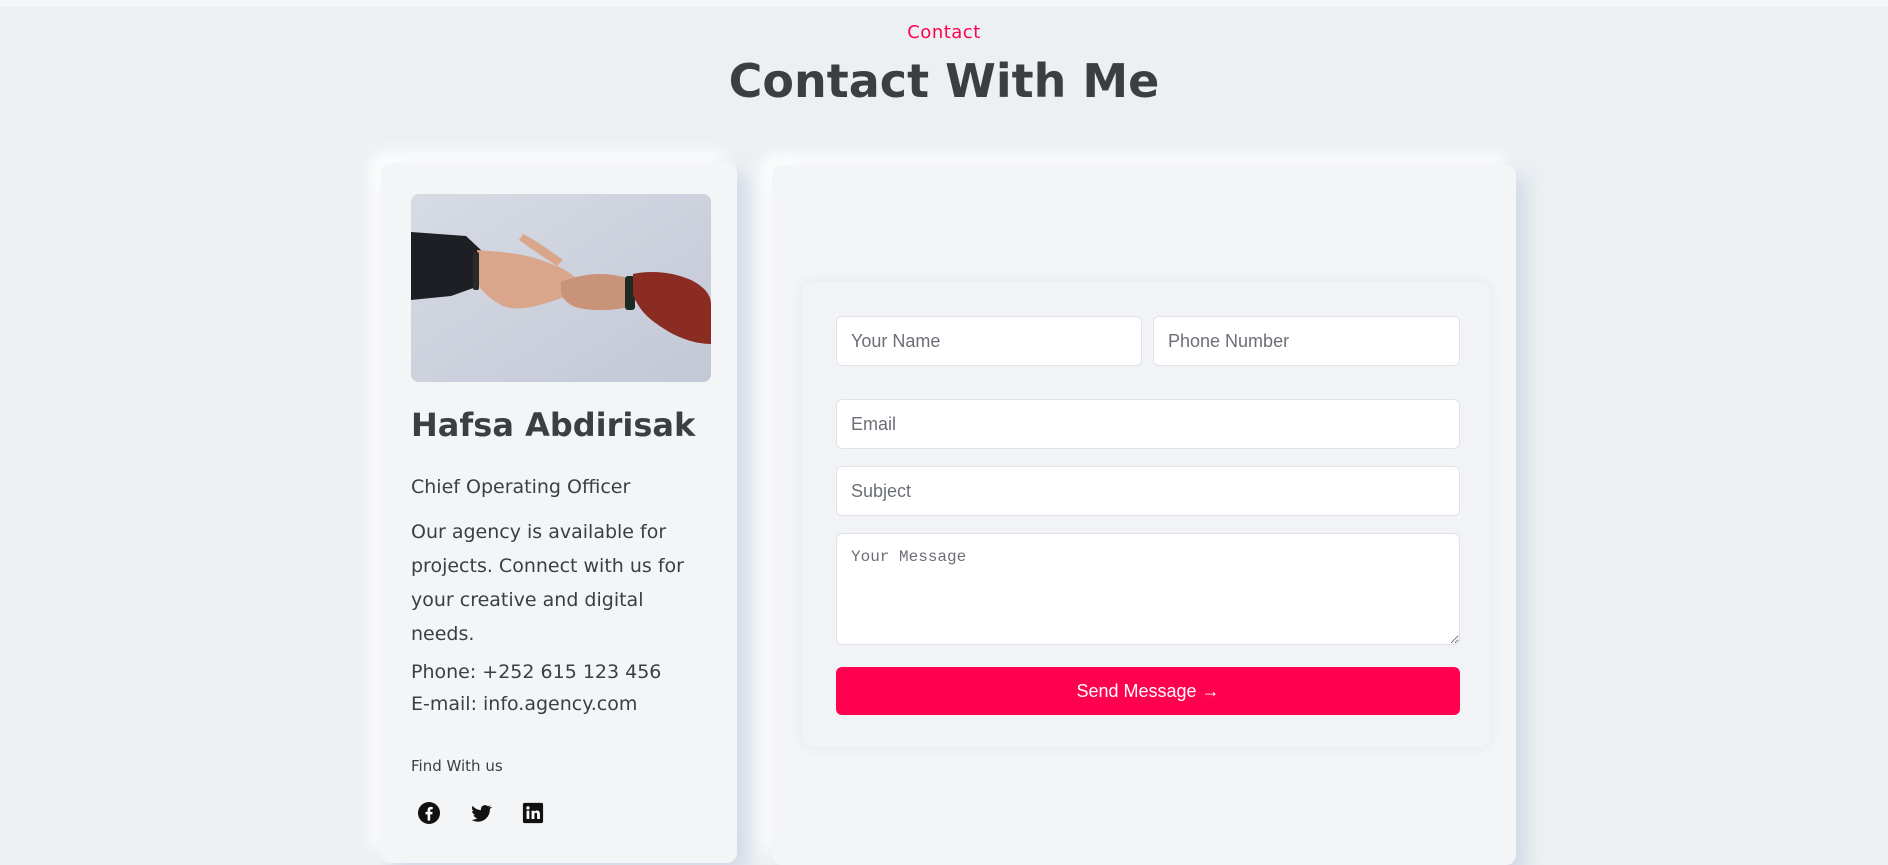  Describe the element at coordinates (944, 81) in the screenshot. I see `section-title: Contact With Me` at that location.